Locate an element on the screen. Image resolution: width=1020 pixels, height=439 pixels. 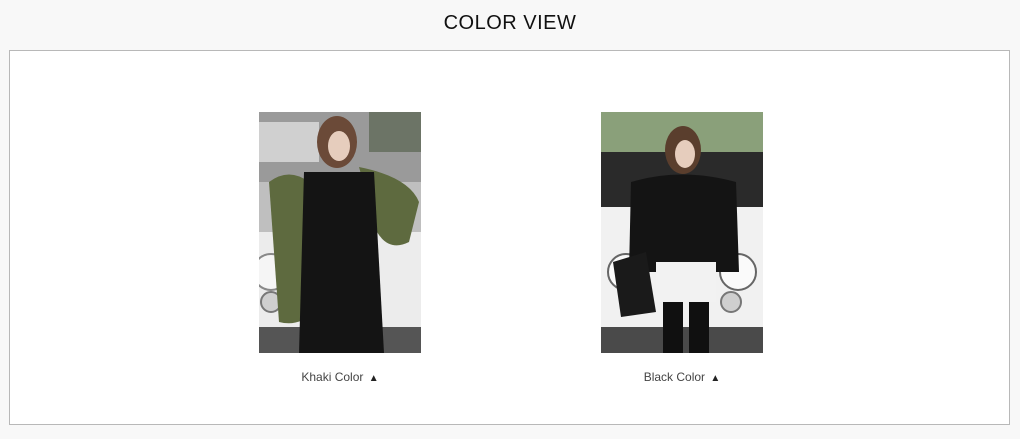
page-title: COLOR VIEW is located at coordinates (510, 23).